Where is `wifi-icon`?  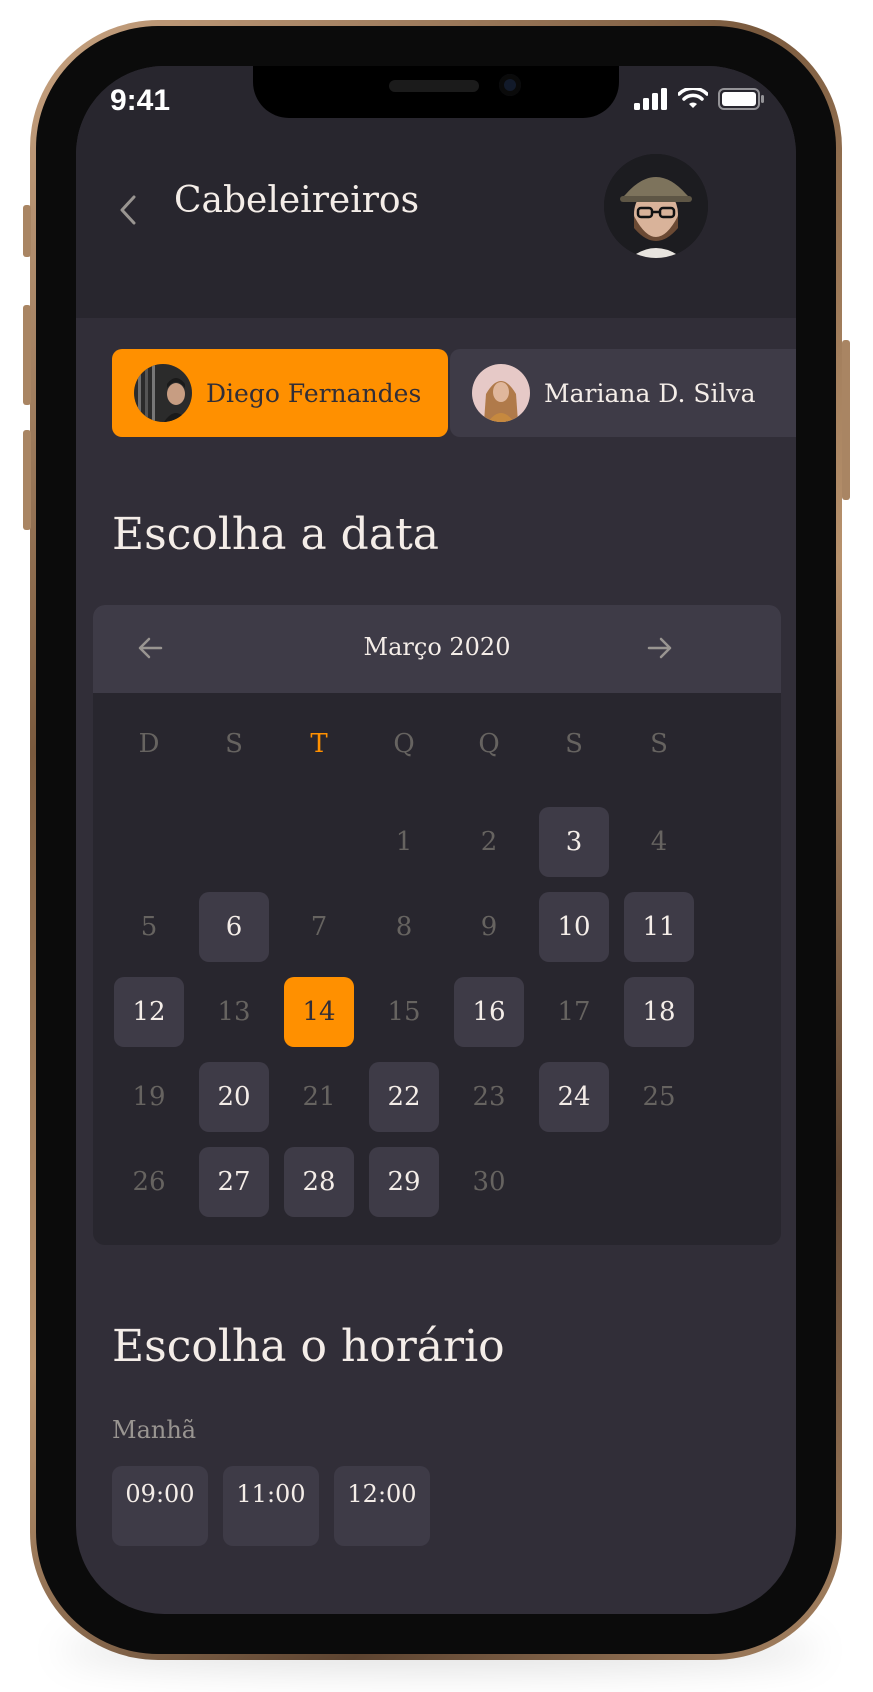 wifi-icon is located at coordinates (693, 98).